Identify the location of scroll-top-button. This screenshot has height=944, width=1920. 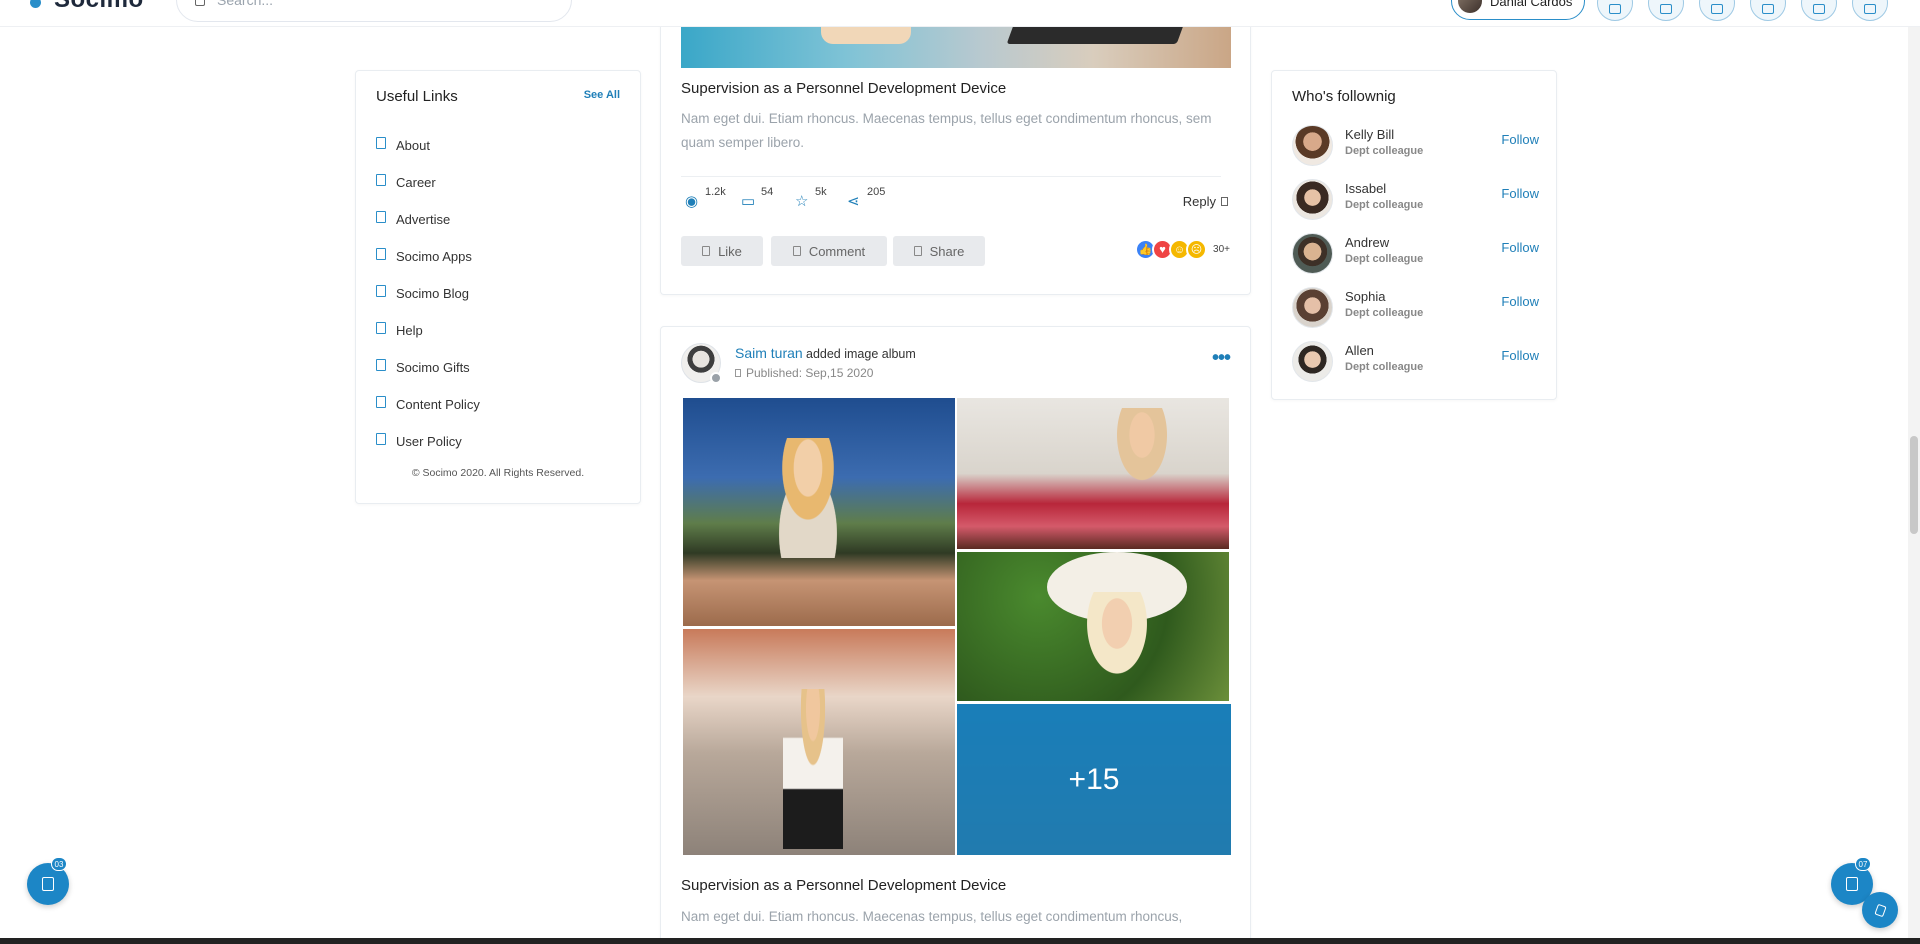
(1880, 910).